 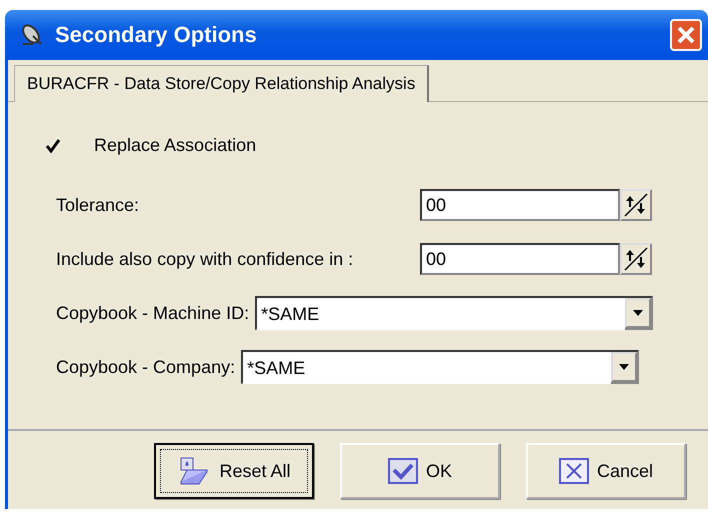 What do you see at coordinates (234, 471) in the screenshot?
I see `button: Reset All` at bounding box center [234, 471].